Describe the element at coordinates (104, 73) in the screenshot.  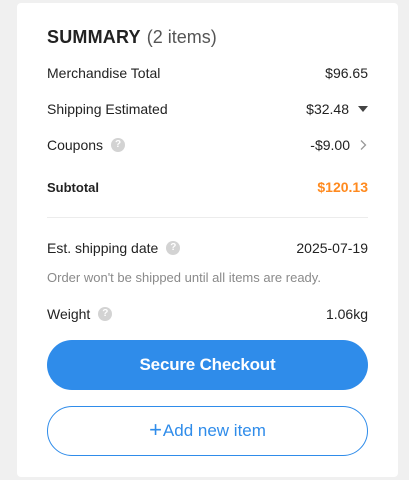
I see `merchandise-total-label: Merchandise Total` at that location.